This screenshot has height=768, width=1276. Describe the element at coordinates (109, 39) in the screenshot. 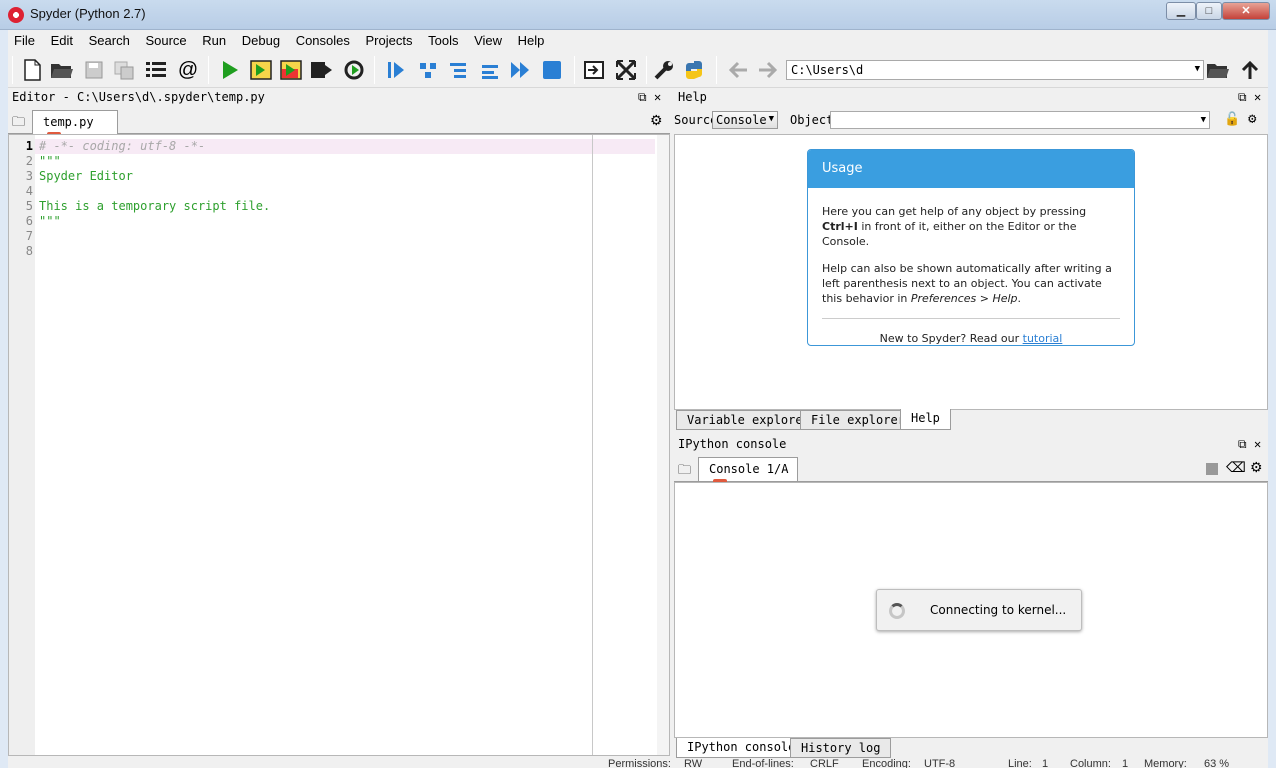

I see `menu-search: Search` at that location.